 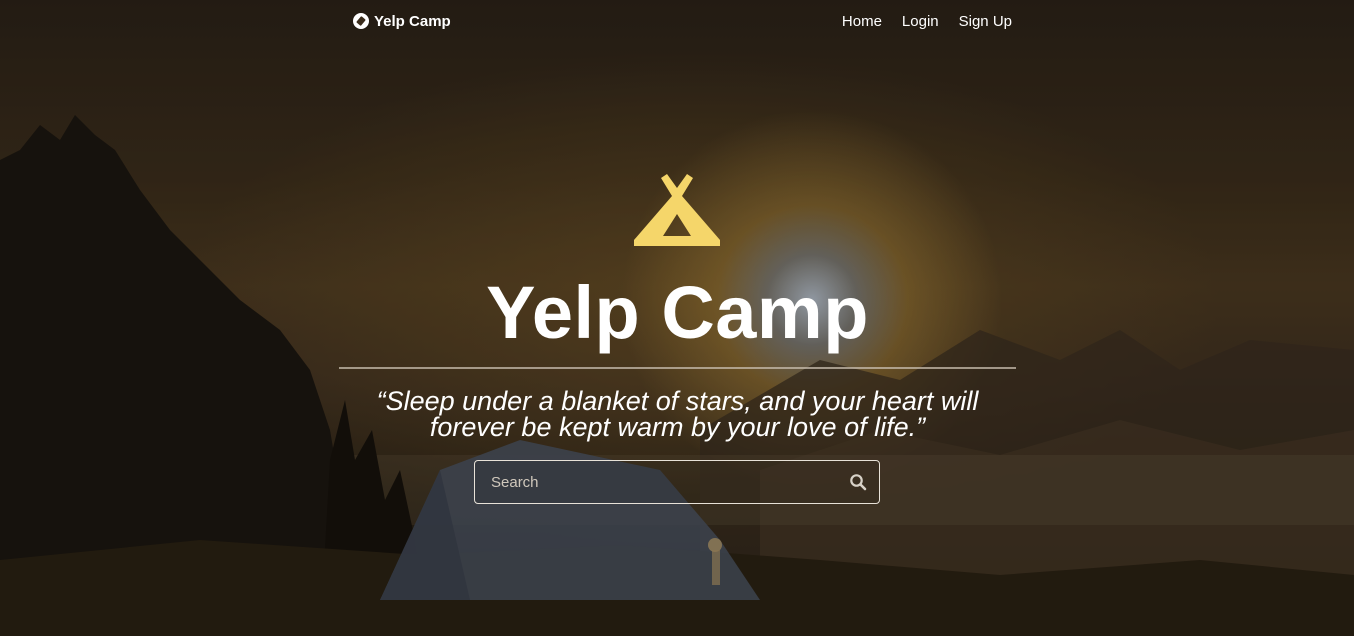 I want to click on nav-links: Home Login Sign Up, so click(x=927, y=21).